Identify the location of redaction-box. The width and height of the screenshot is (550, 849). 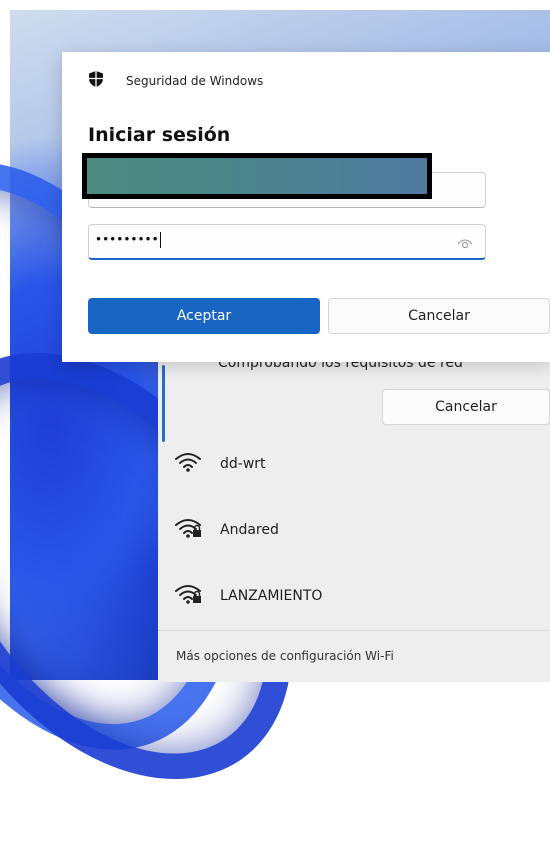
(257, 176).